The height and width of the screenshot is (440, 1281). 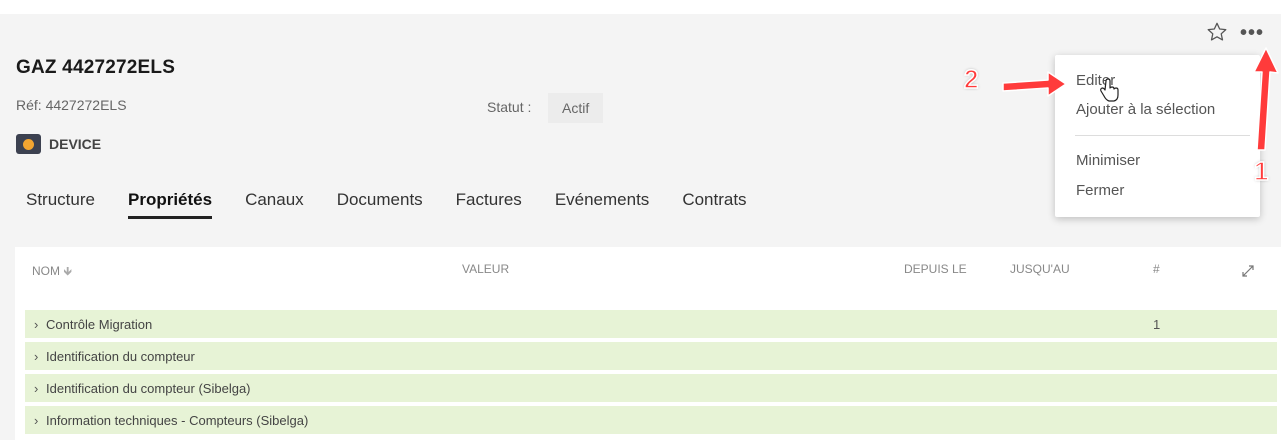 I want to click on tab-factures: Factures, so click(x=489, y=204).